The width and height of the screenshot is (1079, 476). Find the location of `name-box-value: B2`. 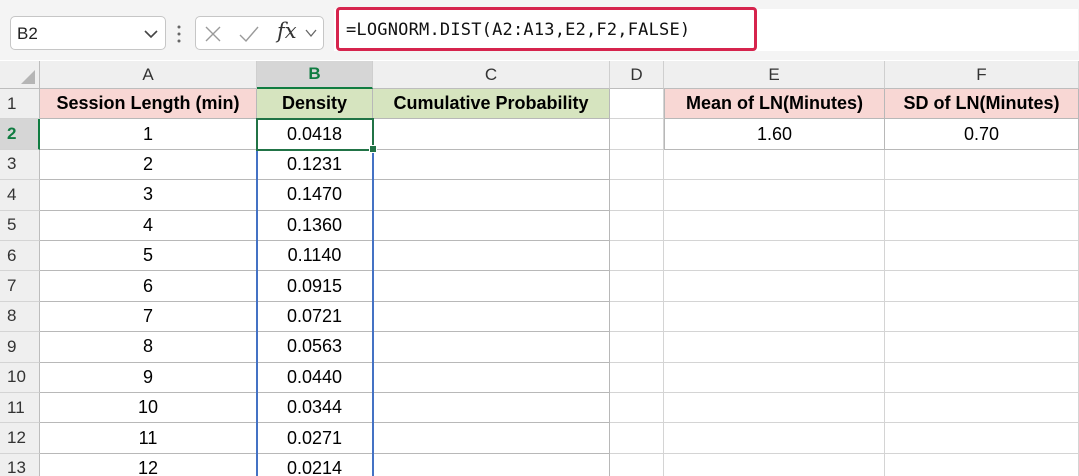

name-box-value: B2 is located at coordinates (27, 34).